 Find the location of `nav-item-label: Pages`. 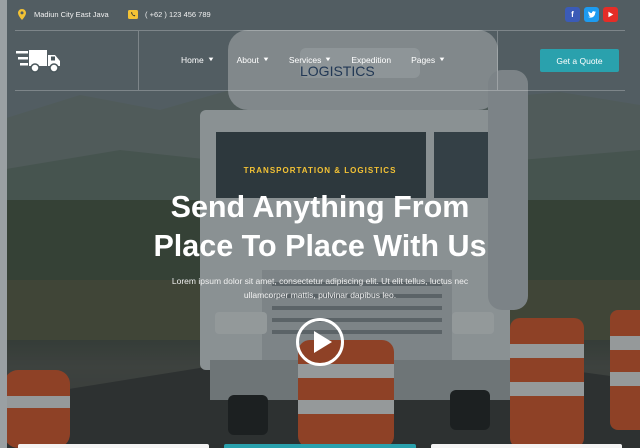

nav-item-label: Pages is located at coordinates (423, 60).